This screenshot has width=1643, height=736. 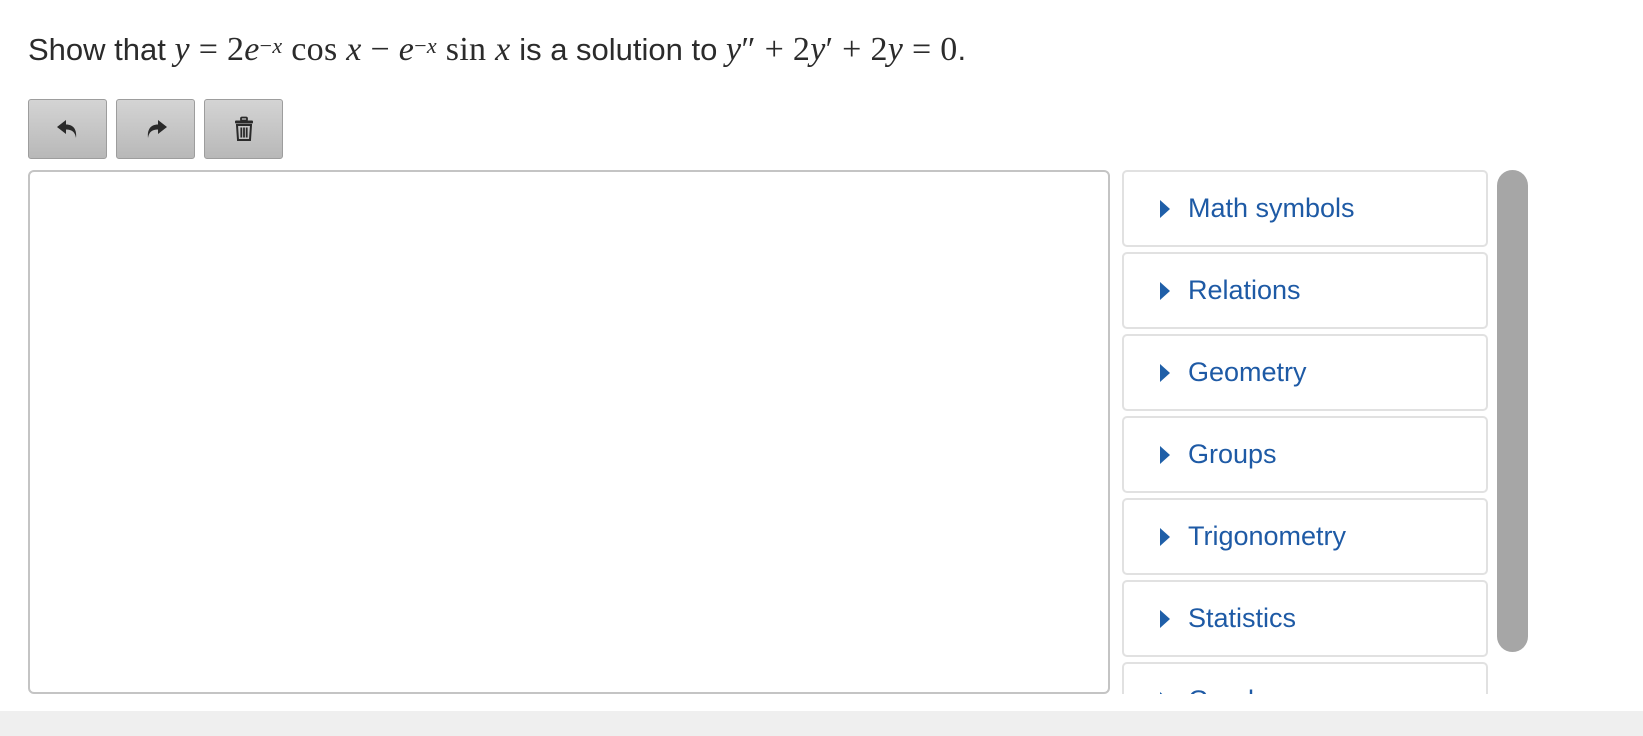 I want to click on palette-greek: Greek, so click(x=1305, y=678).